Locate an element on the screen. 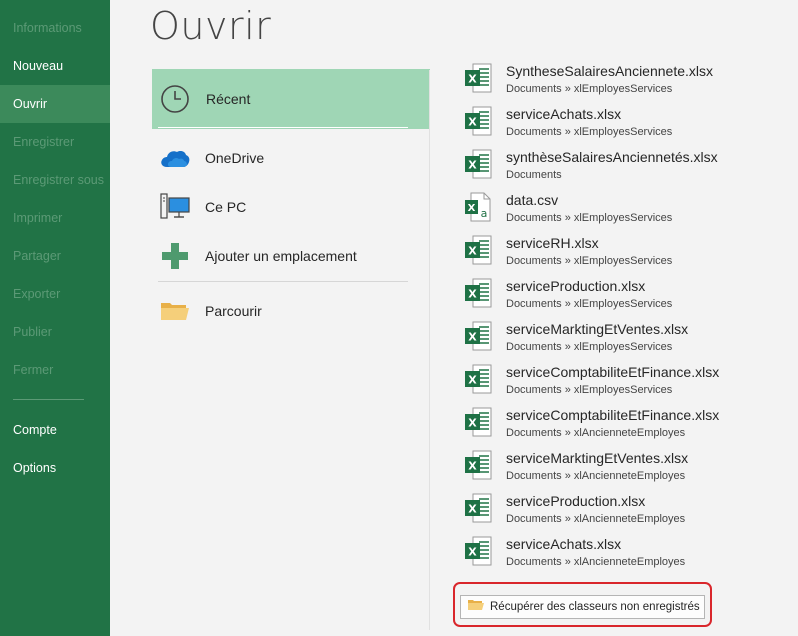 The height and width of the screenshot is (636, 798). recover-unsaved-button: Récupérer des classeurs non enregistrés is located at coordinates (582, 607).